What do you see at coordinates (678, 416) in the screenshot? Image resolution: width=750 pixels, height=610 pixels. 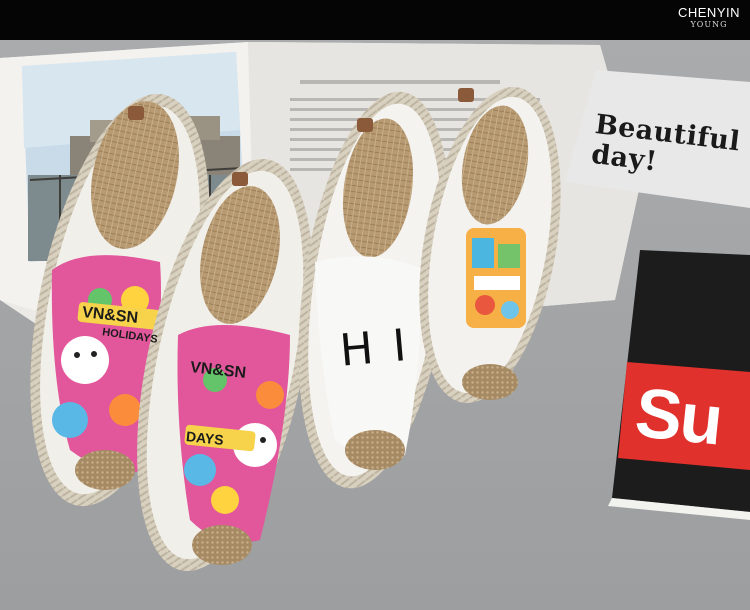 I see `book-logo-text: Su` at bounding box center [678, 416].